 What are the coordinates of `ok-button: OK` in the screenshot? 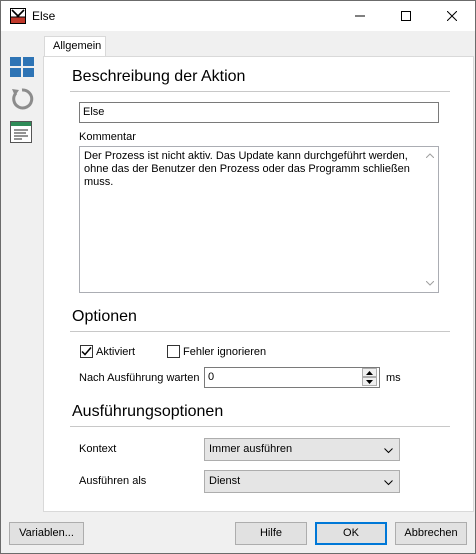 It's located at (351, 533).